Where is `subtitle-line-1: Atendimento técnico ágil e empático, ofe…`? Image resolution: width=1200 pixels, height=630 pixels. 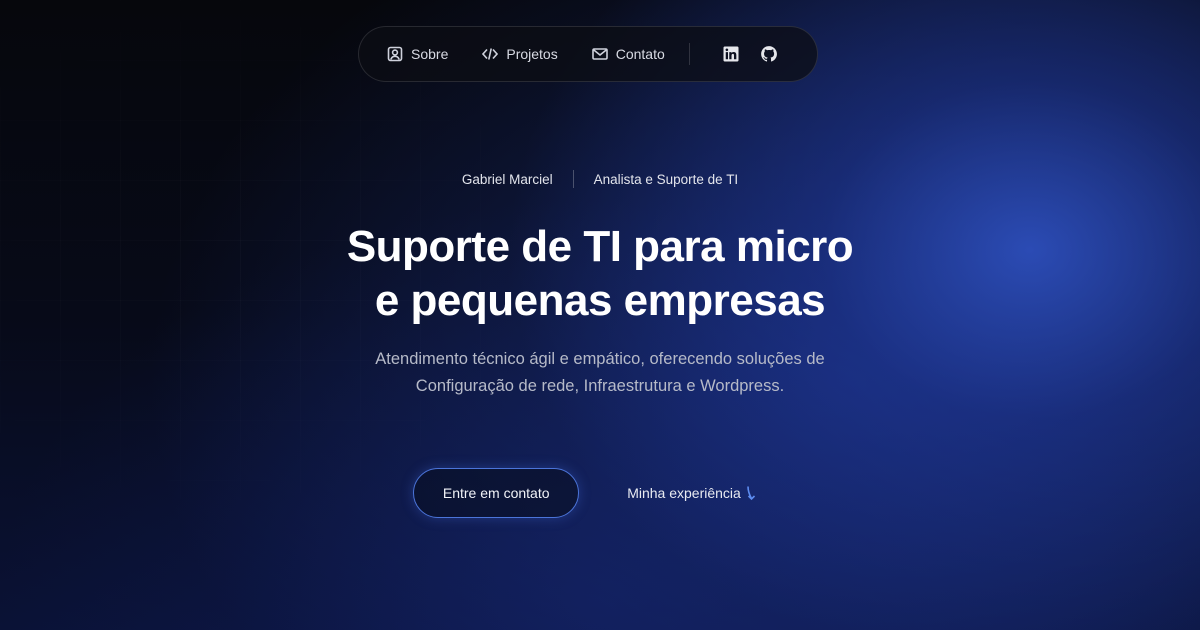 subtitle-line-1: Atendimento técnico ágil e empático, ofe… is located at coordinates (600, 359).